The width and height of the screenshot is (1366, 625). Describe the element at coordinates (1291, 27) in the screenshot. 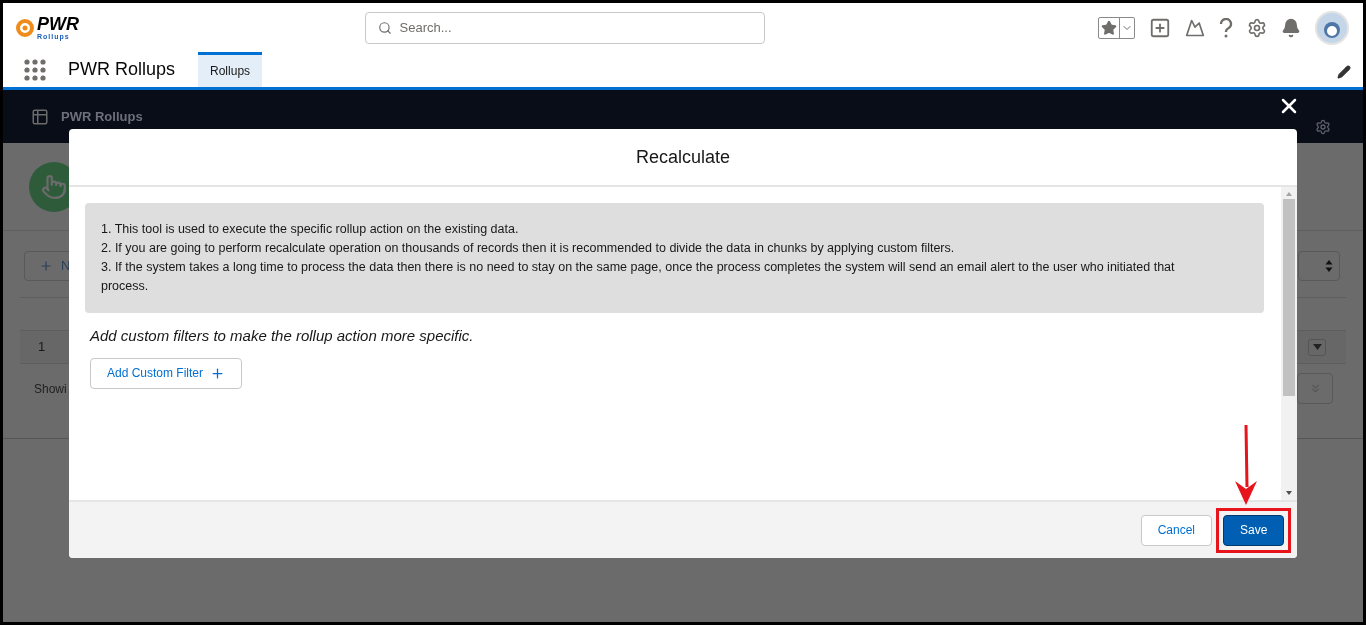

I see `notifications-icon` at that location.